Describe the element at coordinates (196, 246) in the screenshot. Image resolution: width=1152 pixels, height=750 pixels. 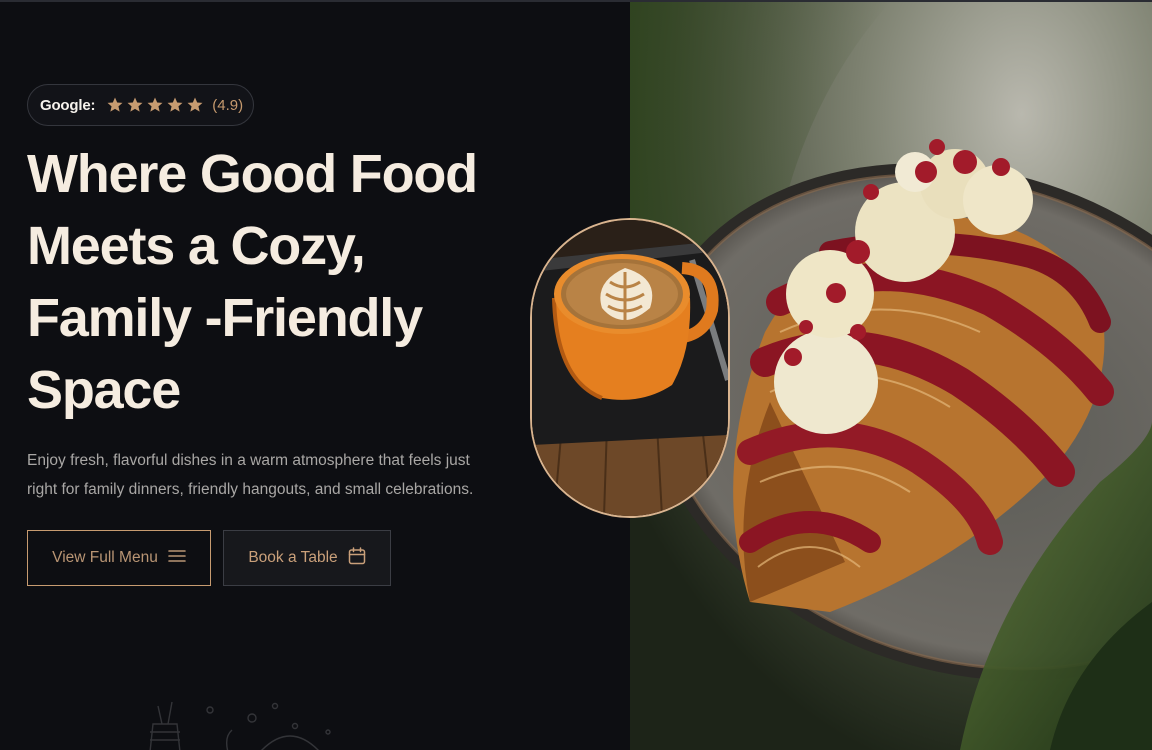
I see `hero-title-line: Meets a Cozy,` at that location.